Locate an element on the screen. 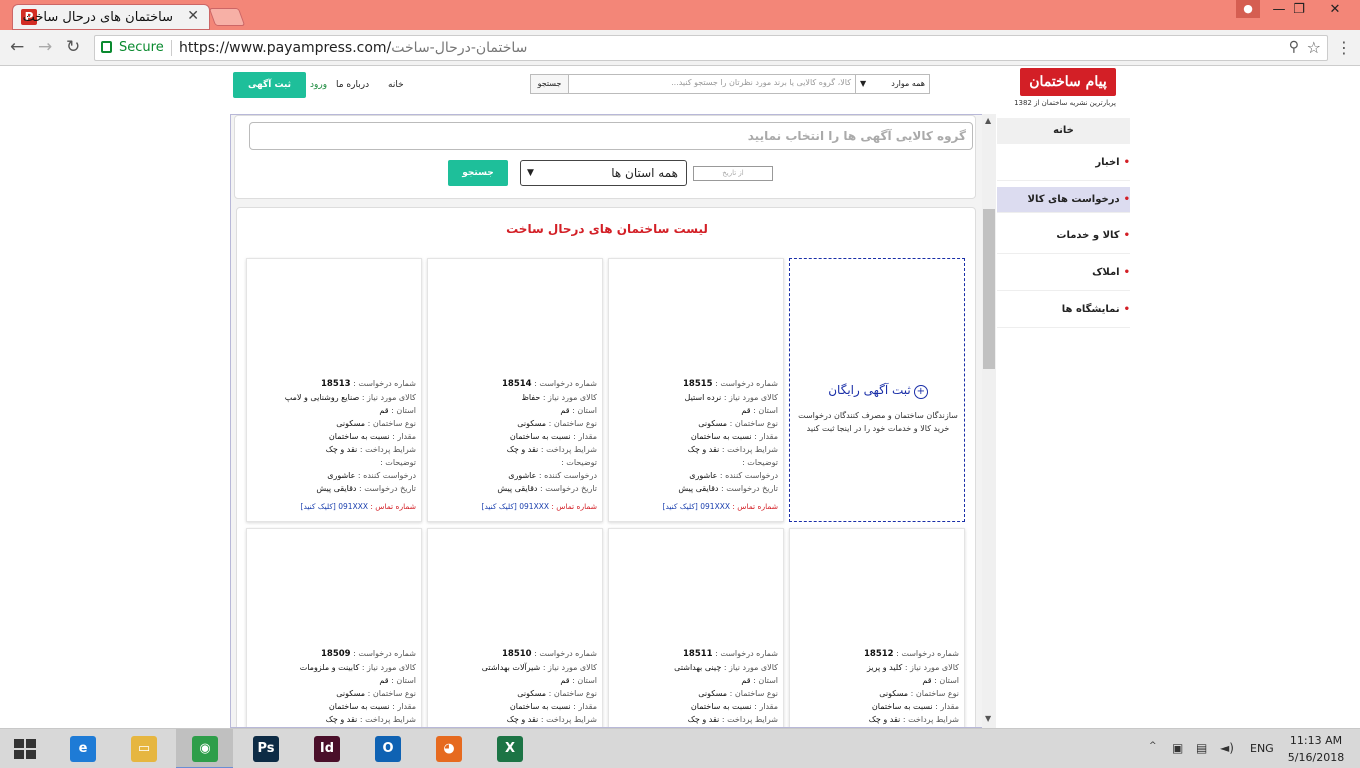  logo-tagline: پربارترین نشریه ساختمان از 1382 is located at coordinates (1065, 103).